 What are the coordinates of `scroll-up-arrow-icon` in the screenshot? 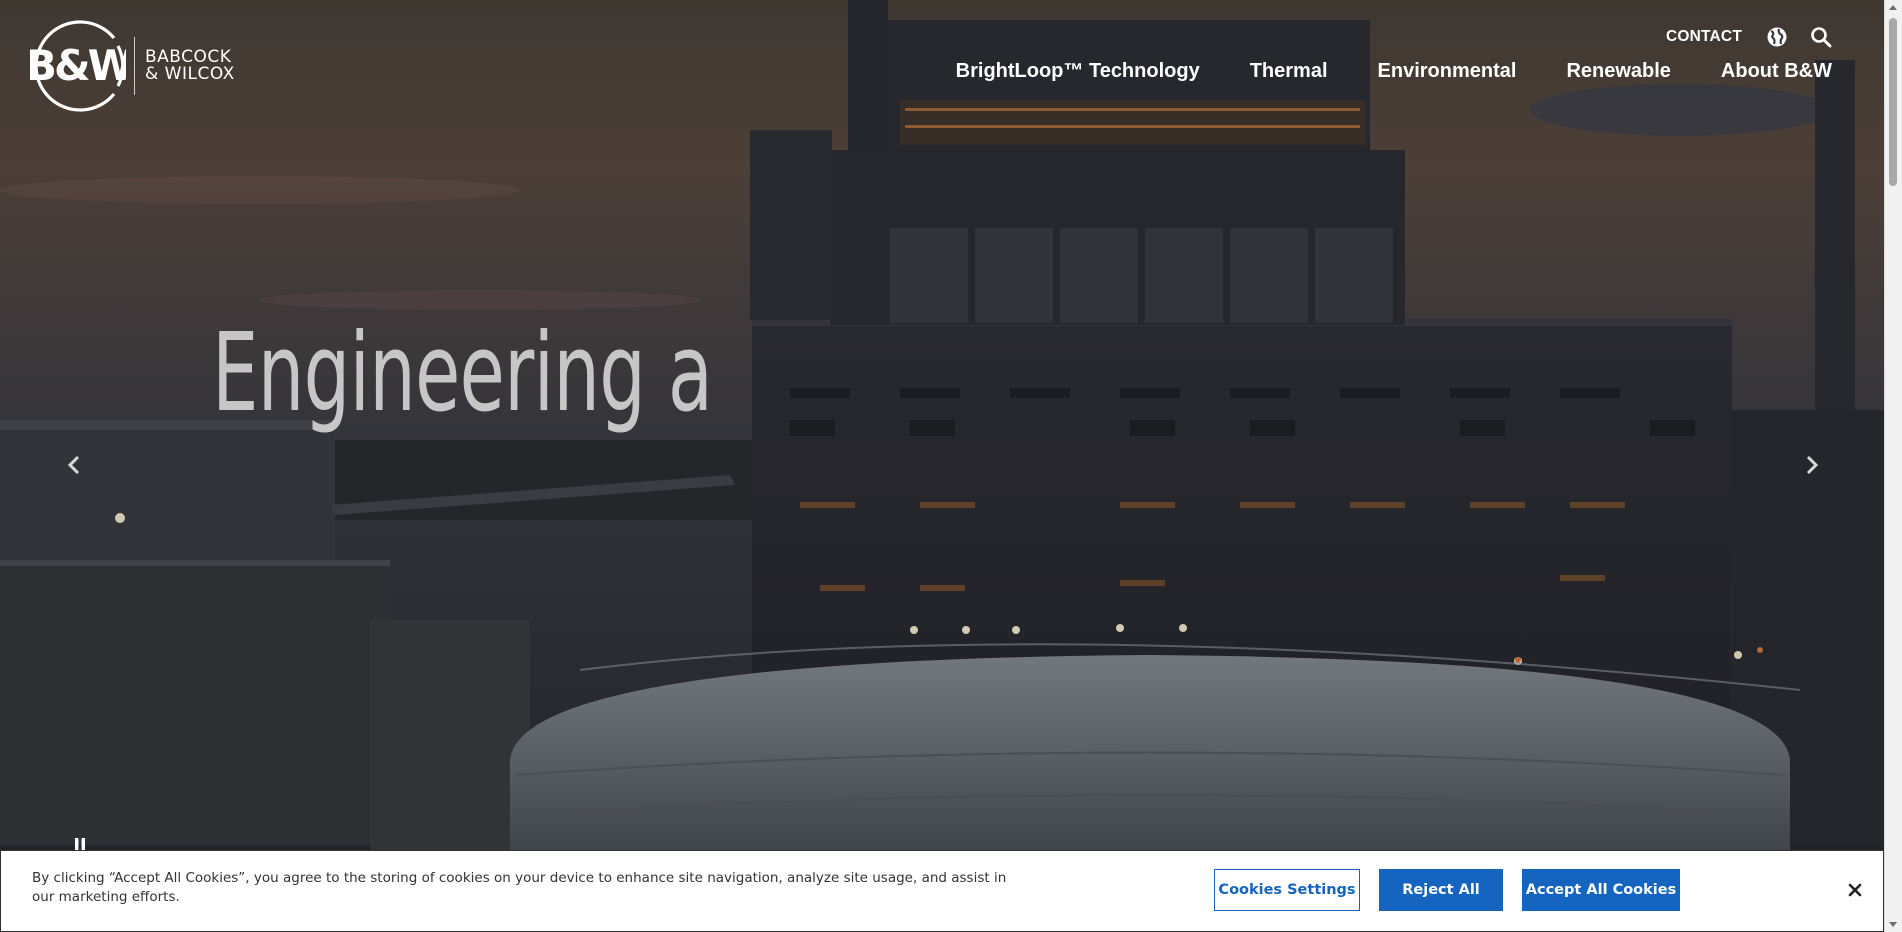 It's located at (1893, 7).